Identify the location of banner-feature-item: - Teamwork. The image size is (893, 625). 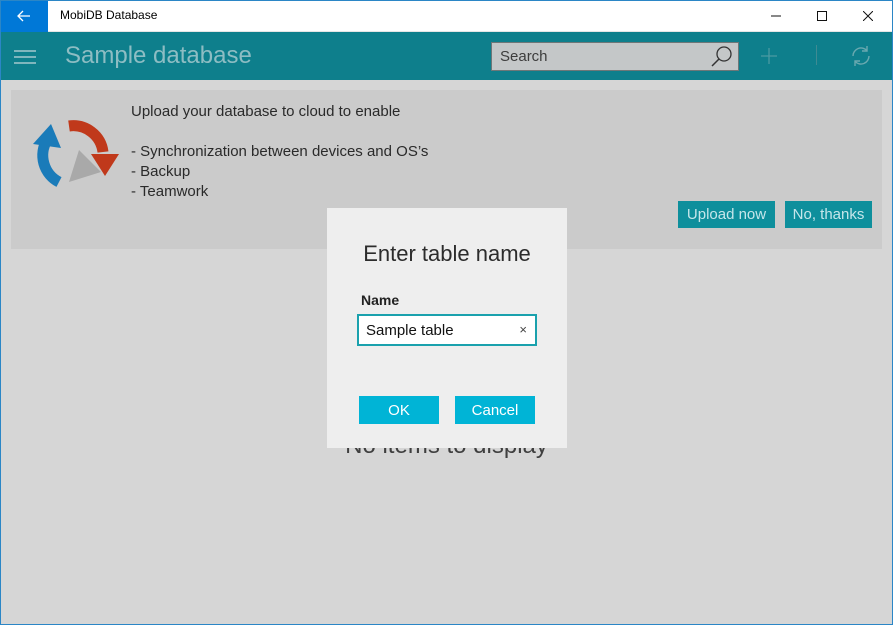
(170, 191).